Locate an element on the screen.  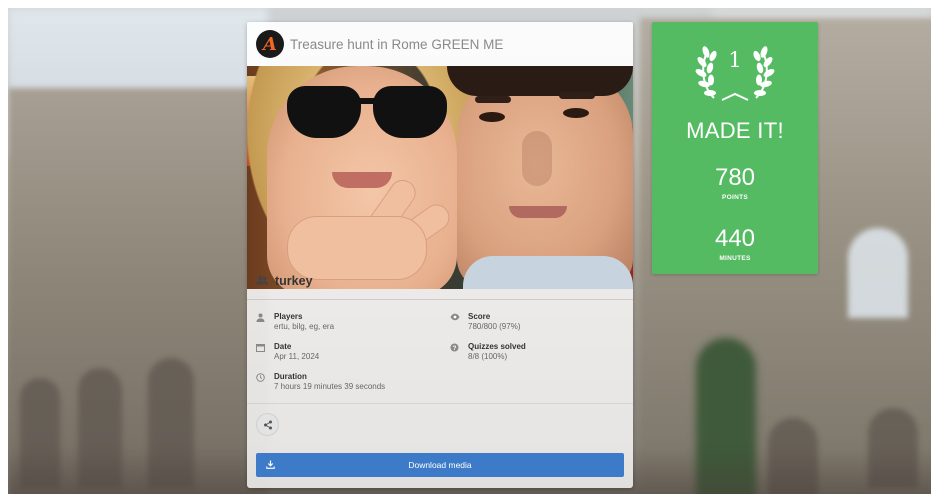
date-field: Date Apr 11, 2024 is located at coordinates (287, 352).